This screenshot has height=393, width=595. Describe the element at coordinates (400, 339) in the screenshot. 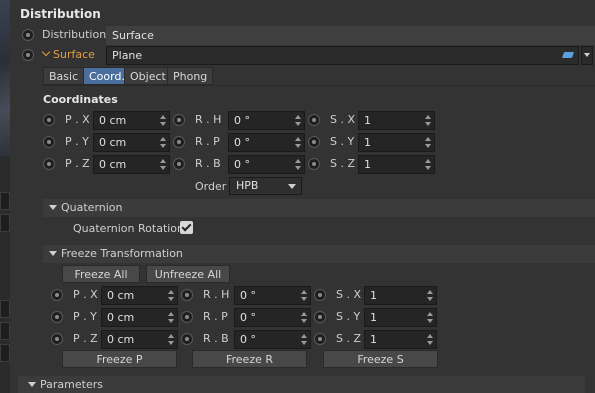

I see `freeze-sz-input: 1` at that location.